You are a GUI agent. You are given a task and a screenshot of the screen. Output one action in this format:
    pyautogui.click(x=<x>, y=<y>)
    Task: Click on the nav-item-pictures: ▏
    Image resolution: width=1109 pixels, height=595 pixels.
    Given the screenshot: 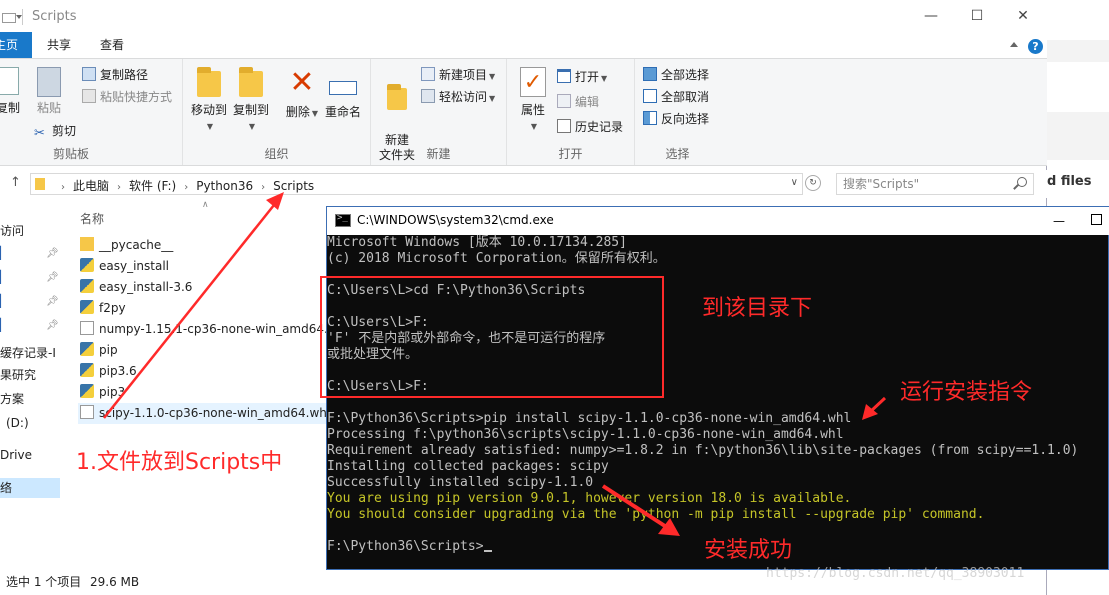 What is the action you would take?
    pyautogui.click(x=4, y=325)
    